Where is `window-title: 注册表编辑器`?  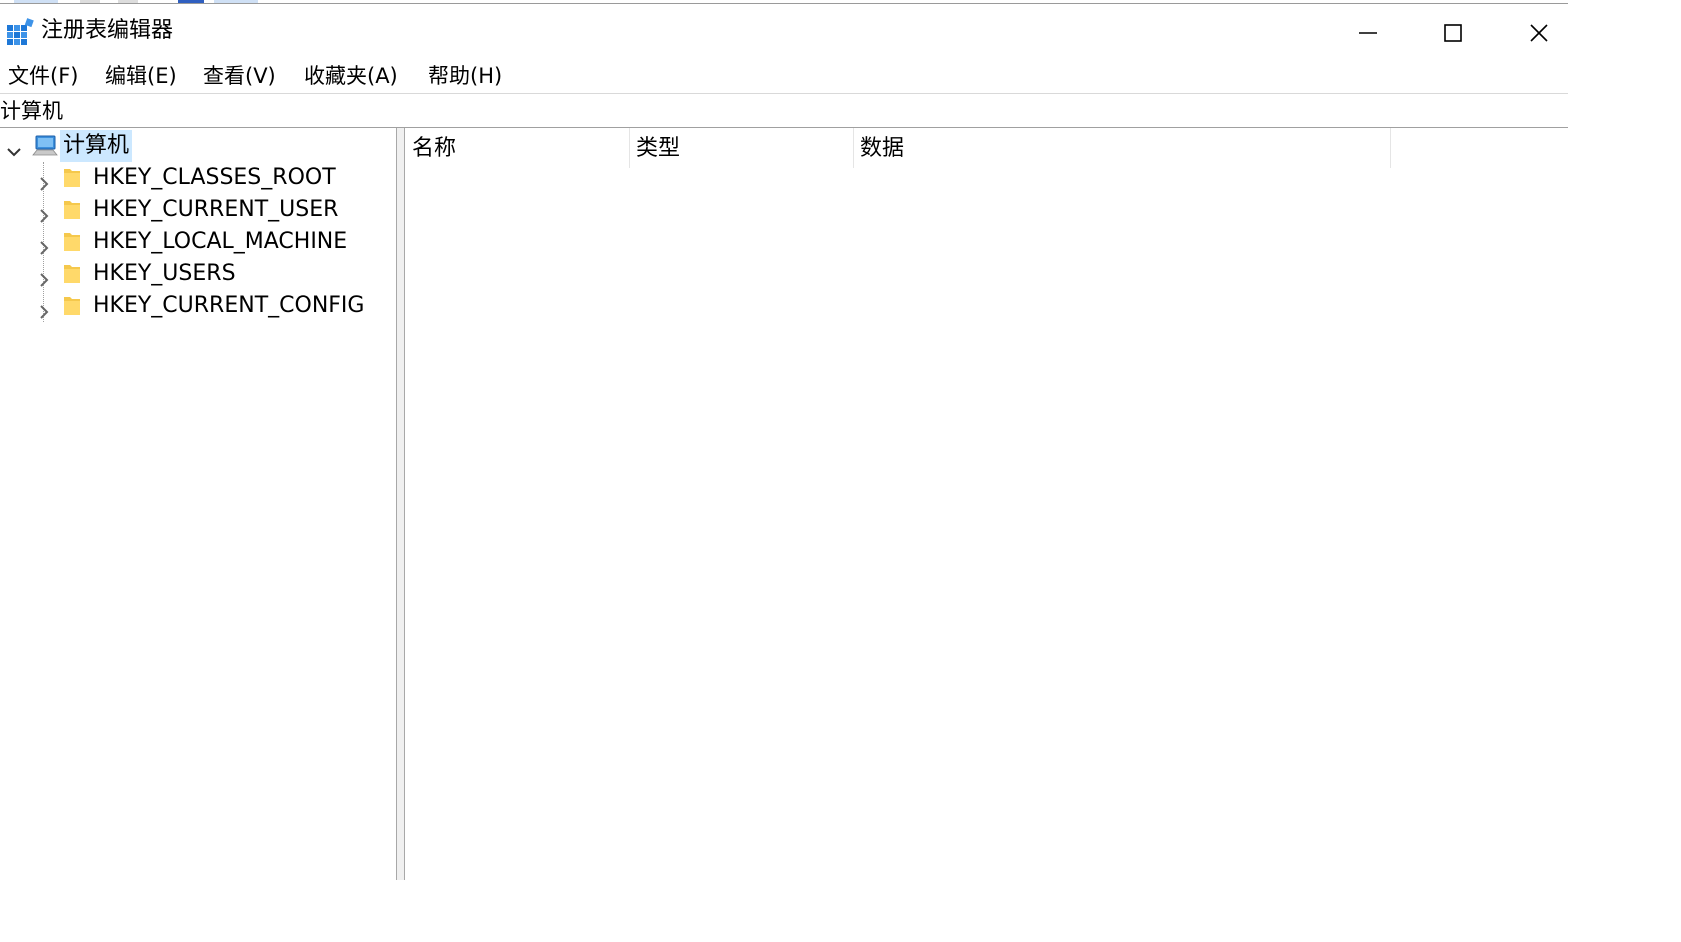
window-title: 注册表编辑器 is located at coordinates (107, 30).